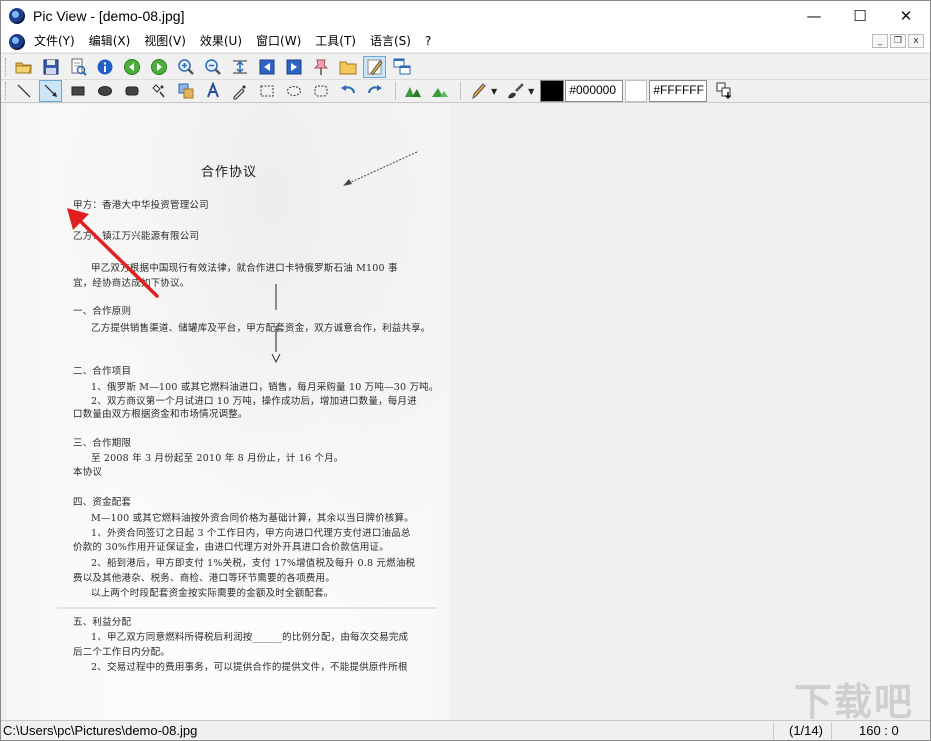 This screenshot has width=931, height=741. Describe the element at coordinates (374, 66) in the screenshot. I see `draw-mode-icon` at that location.